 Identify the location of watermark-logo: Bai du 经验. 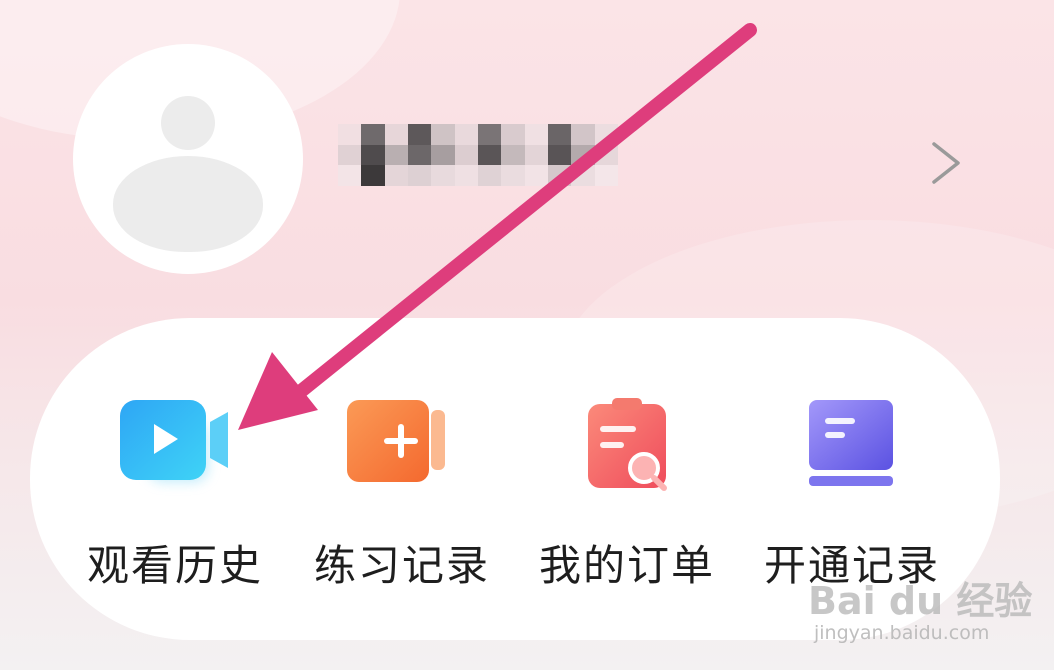
(920, 601).